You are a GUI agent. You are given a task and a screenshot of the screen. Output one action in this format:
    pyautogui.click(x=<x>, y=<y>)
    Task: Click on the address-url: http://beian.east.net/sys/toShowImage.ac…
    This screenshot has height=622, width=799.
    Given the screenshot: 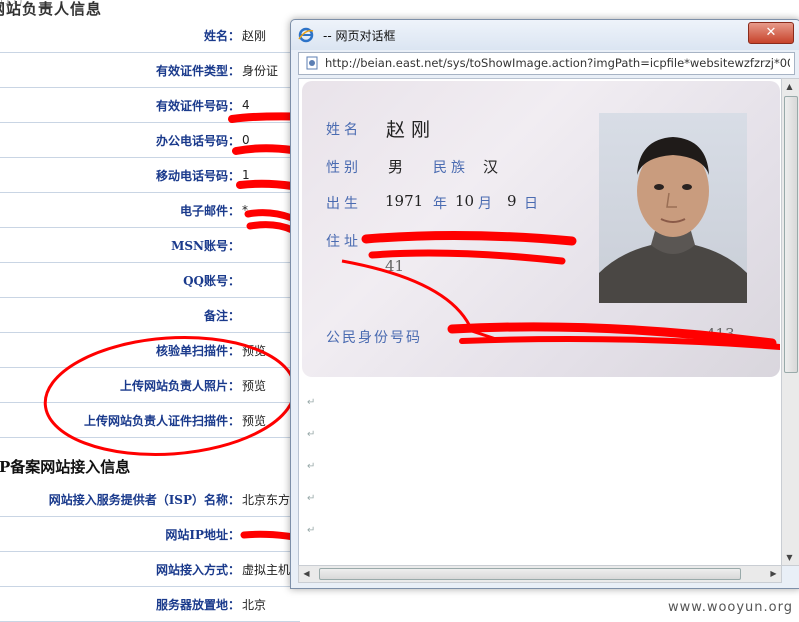 What is the action you would take?
    pyautogui.click(x=557, y=63)
    